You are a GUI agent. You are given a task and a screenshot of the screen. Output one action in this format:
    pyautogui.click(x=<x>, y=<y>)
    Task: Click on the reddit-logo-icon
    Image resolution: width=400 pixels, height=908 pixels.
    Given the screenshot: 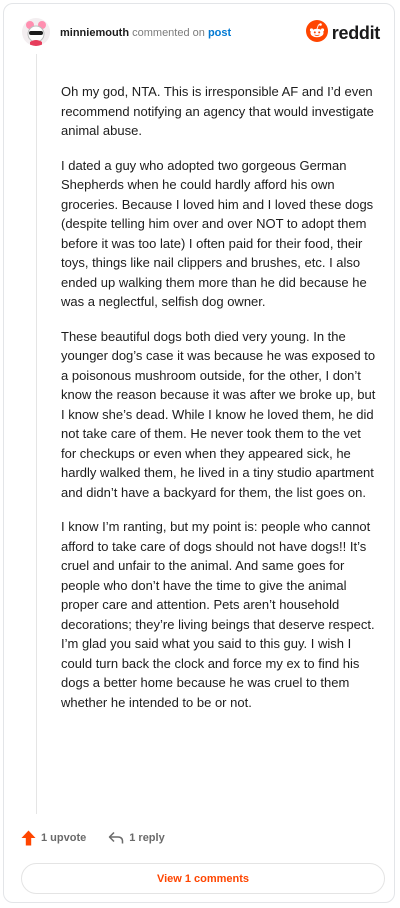 What is the action you would take?
    pyautogui.click(x=316, y=33)
    